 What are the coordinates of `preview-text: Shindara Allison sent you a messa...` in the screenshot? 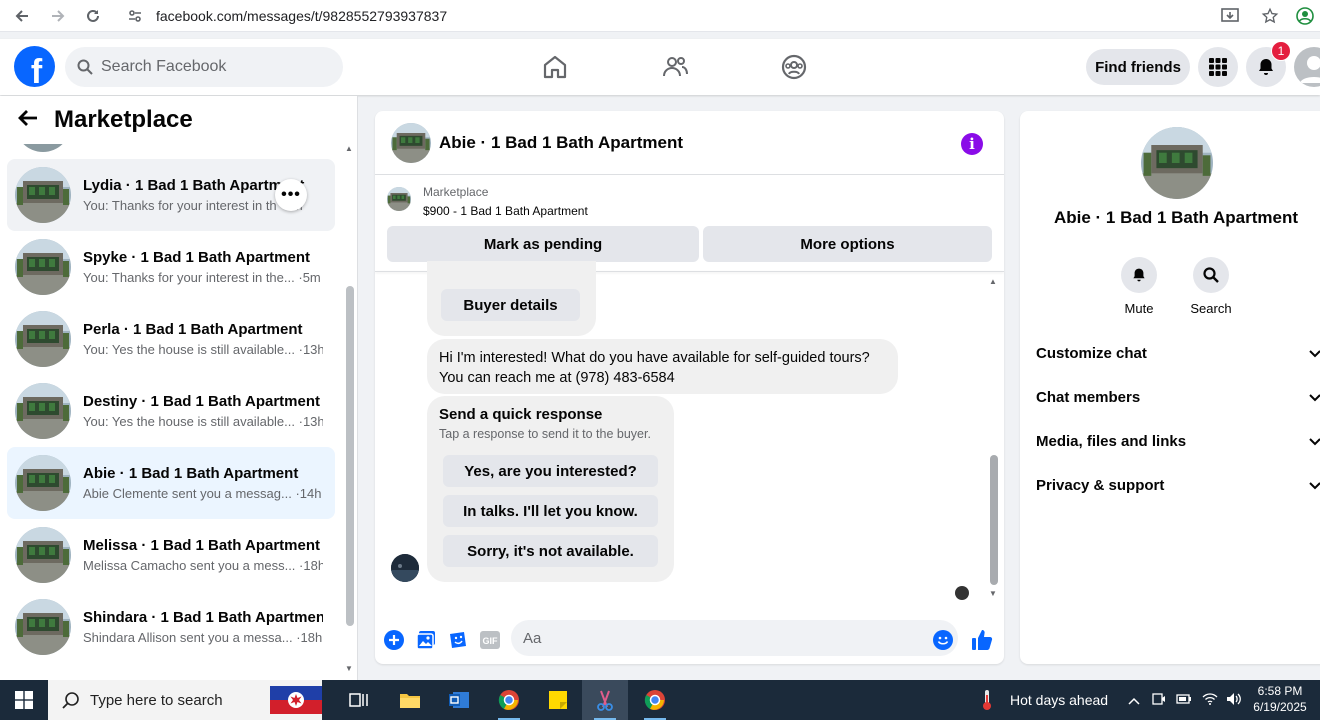 It's located at (188, 637).